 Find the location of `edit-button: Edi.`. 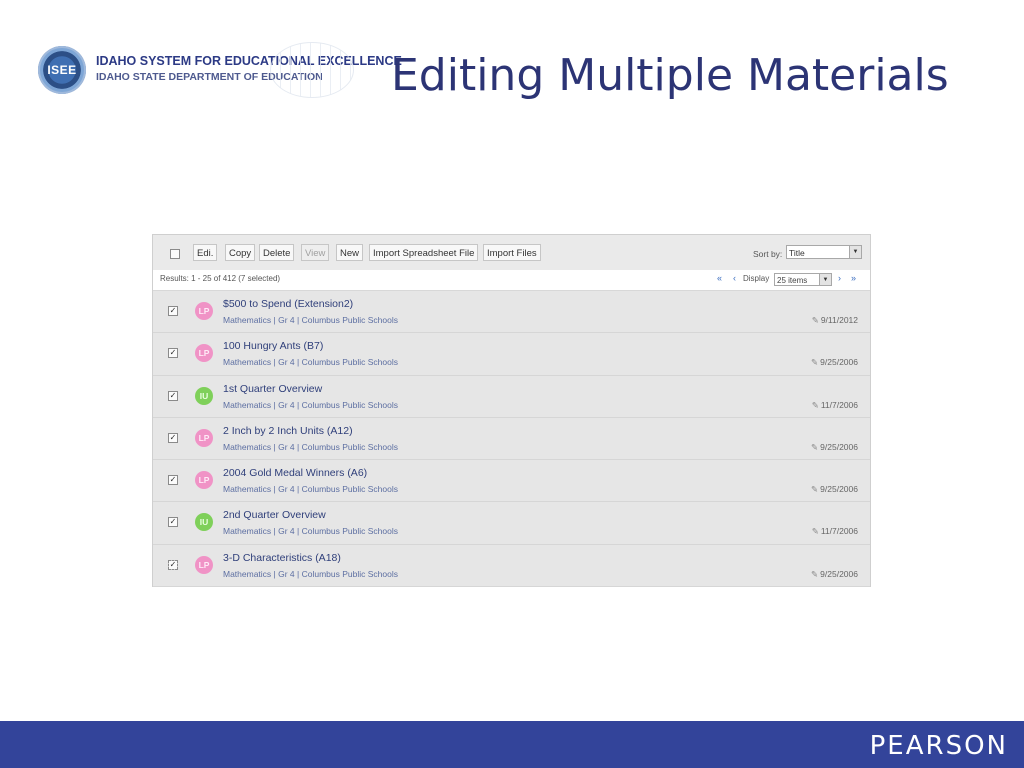

edit-button: Edi. is located at coordinates (205, 252).